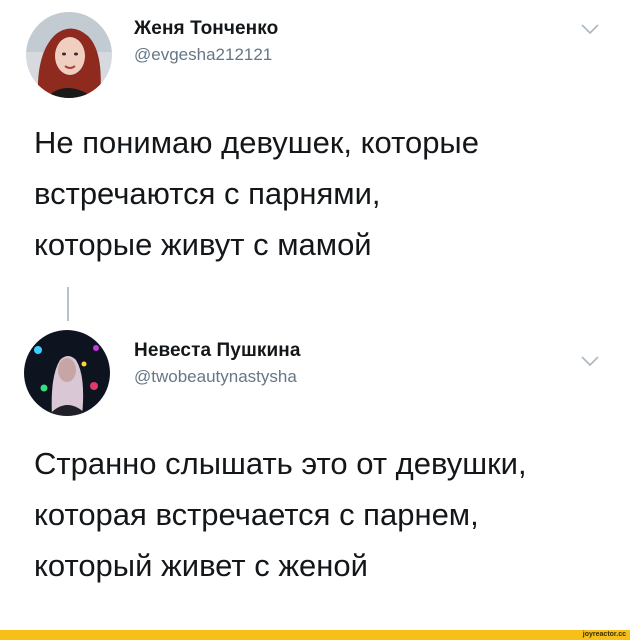 This screenshot has height=640, width=630. Describe the element at coordinates (203, 244) in the screenshot. I see `tweet-text-line: которые живут с мамой` at that location.